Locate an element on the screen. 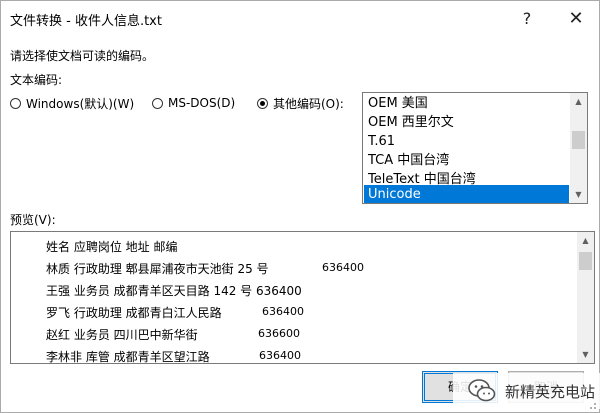 Image resolution: width=600 pixels, height=413 pixels. wechat-logo-icon is located at coordinates (482, 390).